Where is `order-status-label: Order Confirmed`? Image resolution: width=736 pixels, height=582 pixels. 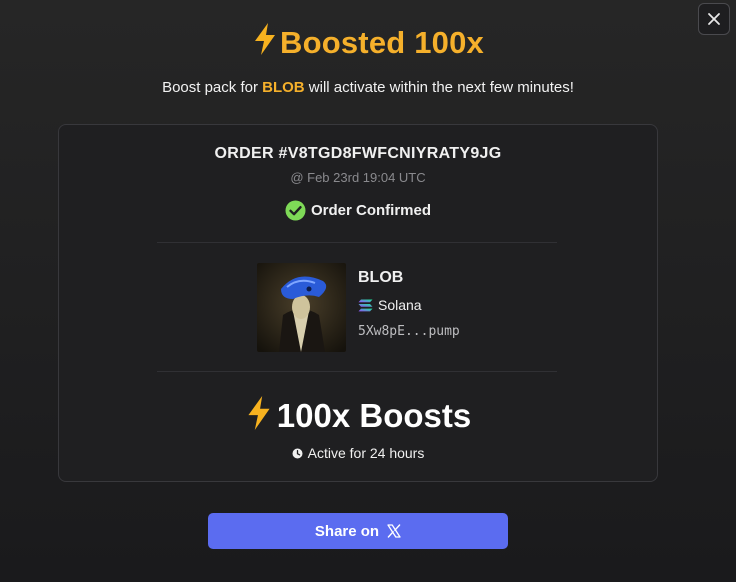 order-status-label: Order Confirmed is located at coordinates (370, 210).